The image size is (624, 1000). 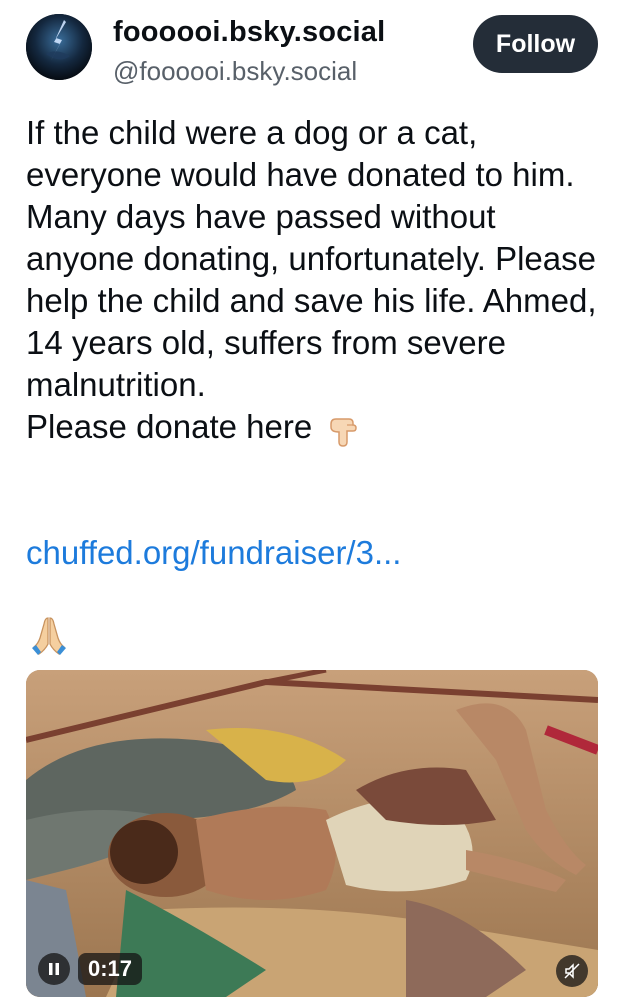 What do you see at coordinates (169, 426) in the screenshot?
I see `donate-prompt: Please donate here` at bounding box center [169, 426].